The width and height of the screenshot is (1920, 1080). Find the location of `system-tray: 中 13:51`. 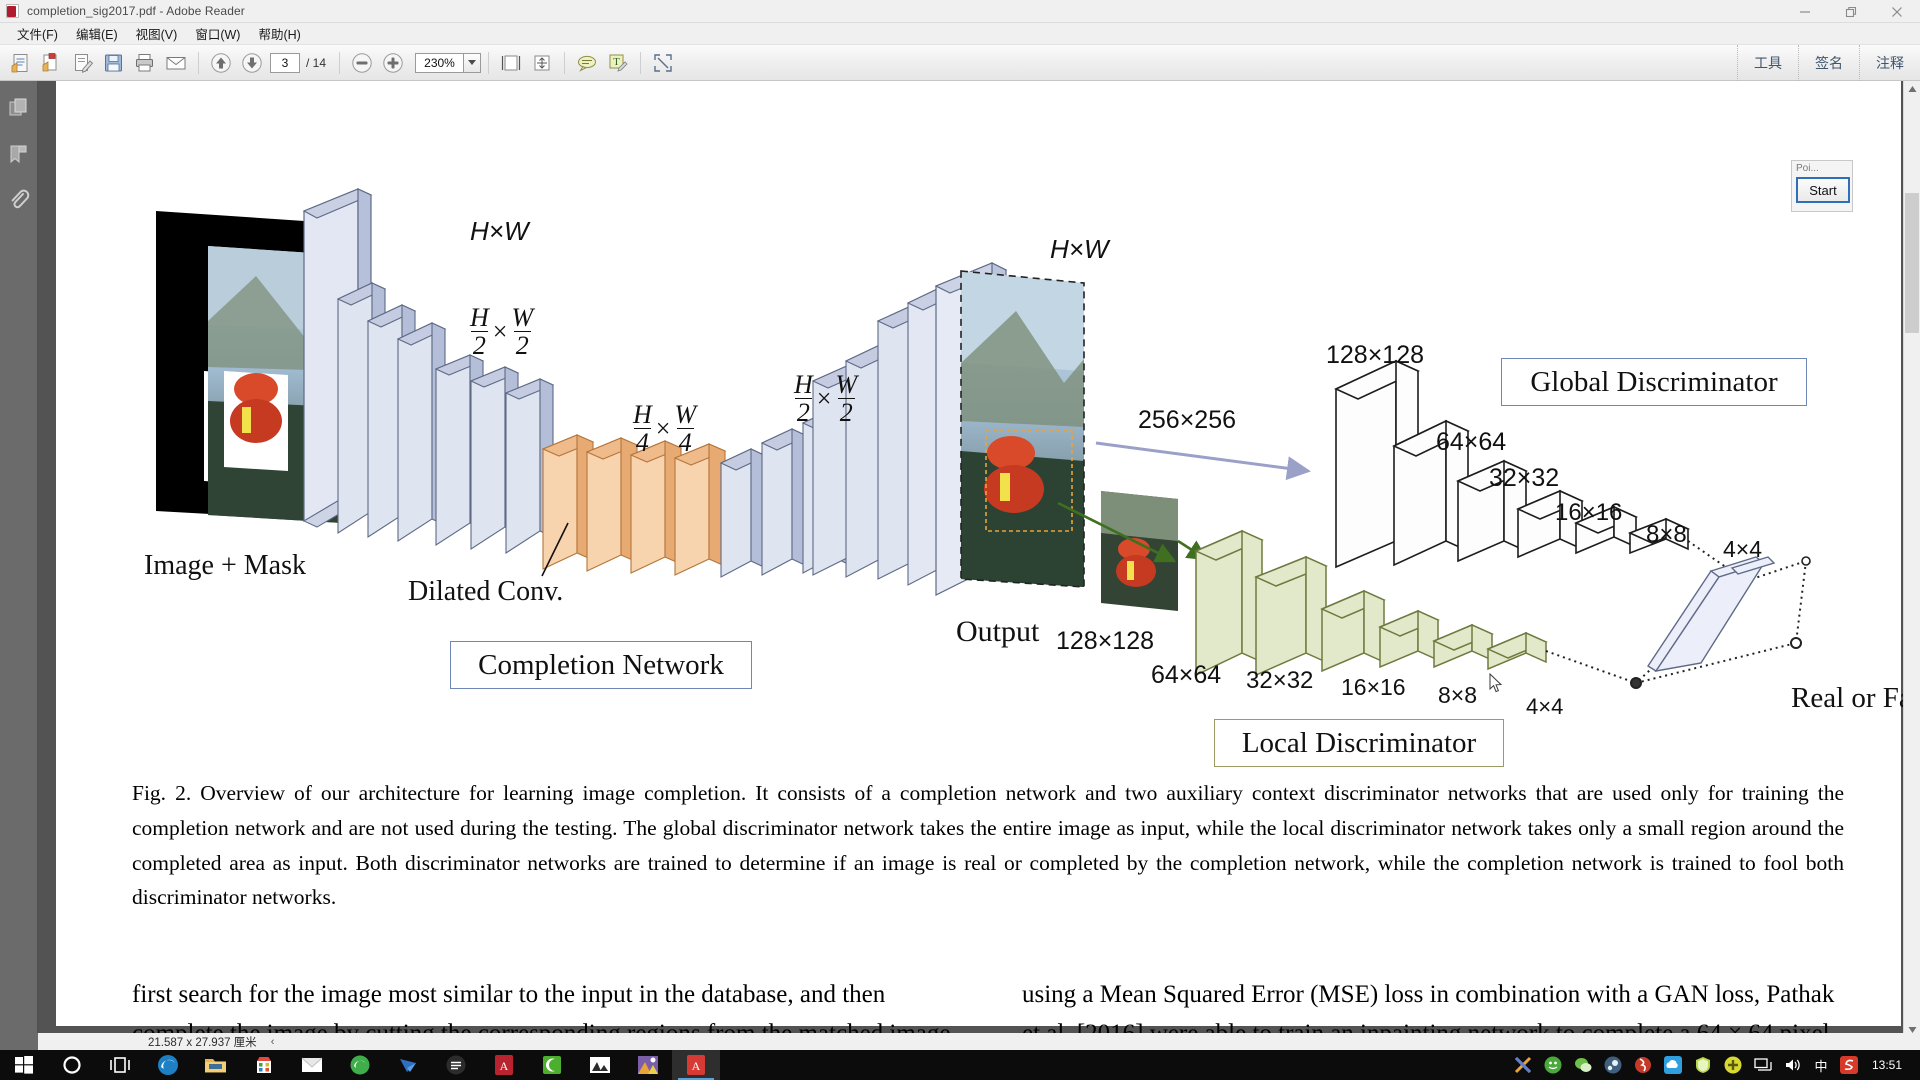

system-tray: 中 13:51 is located at coordinates (1714, 1065).